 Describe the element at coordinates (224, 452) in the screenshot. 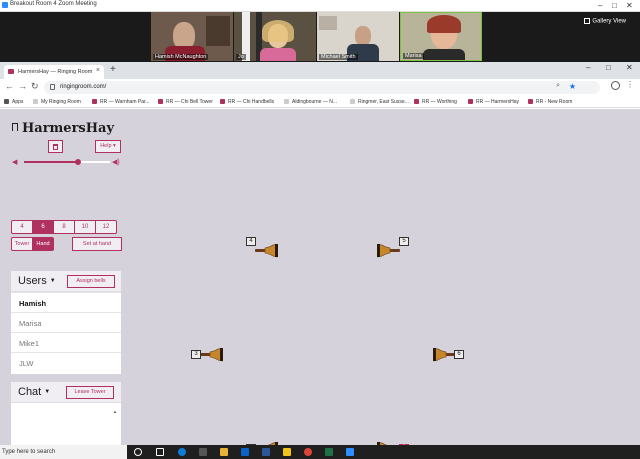

I see `file-explorer-icon` at that location.